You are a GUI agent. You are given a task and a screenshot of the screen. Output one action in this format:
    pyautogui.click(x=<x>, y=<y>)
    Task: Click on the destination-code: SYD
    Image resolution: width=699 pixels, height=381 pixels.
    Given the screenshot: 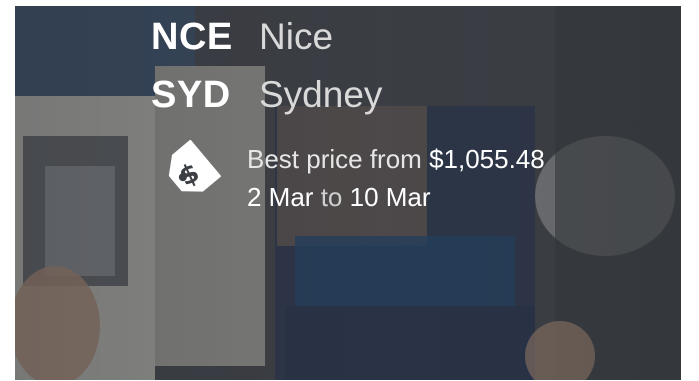 What is the action you would take?
    pyautogui.click(x=191, y=95)
    